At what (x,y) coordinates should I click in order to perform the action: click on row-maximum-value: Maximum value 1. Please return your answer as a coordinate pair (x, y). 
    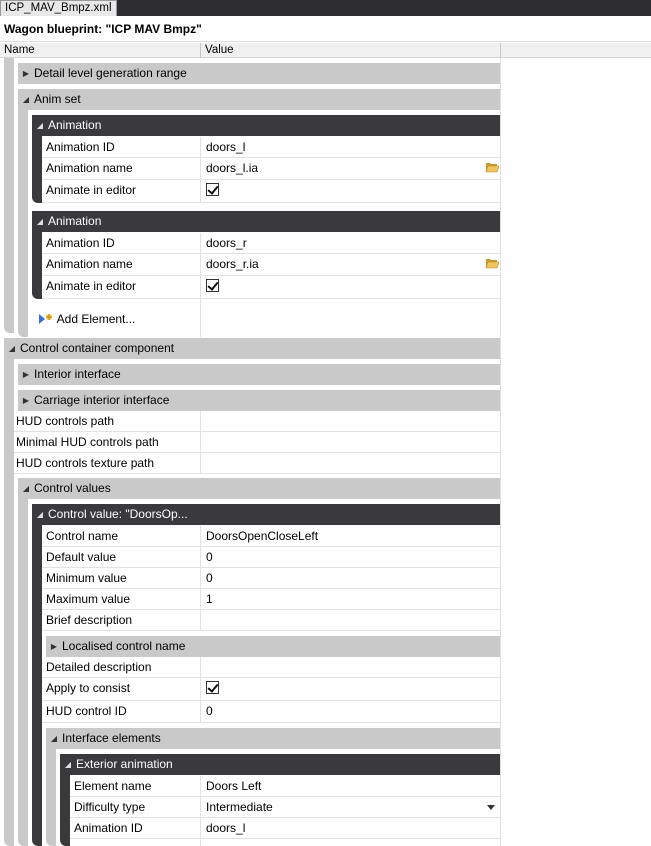
    Looking at the image, I should click on (271, 599).